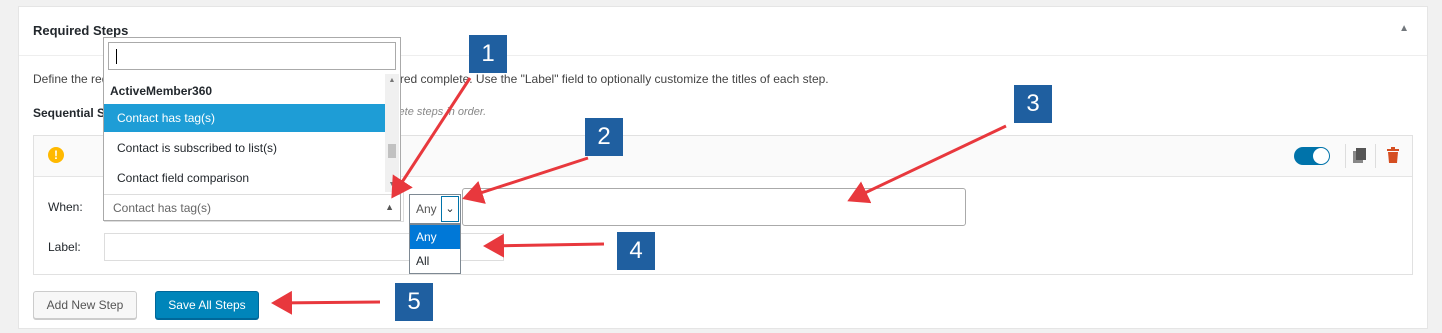  Describe the element at coordinates (604, 137) in the screenshot. I see `callout-badge-2: 2` at that location.